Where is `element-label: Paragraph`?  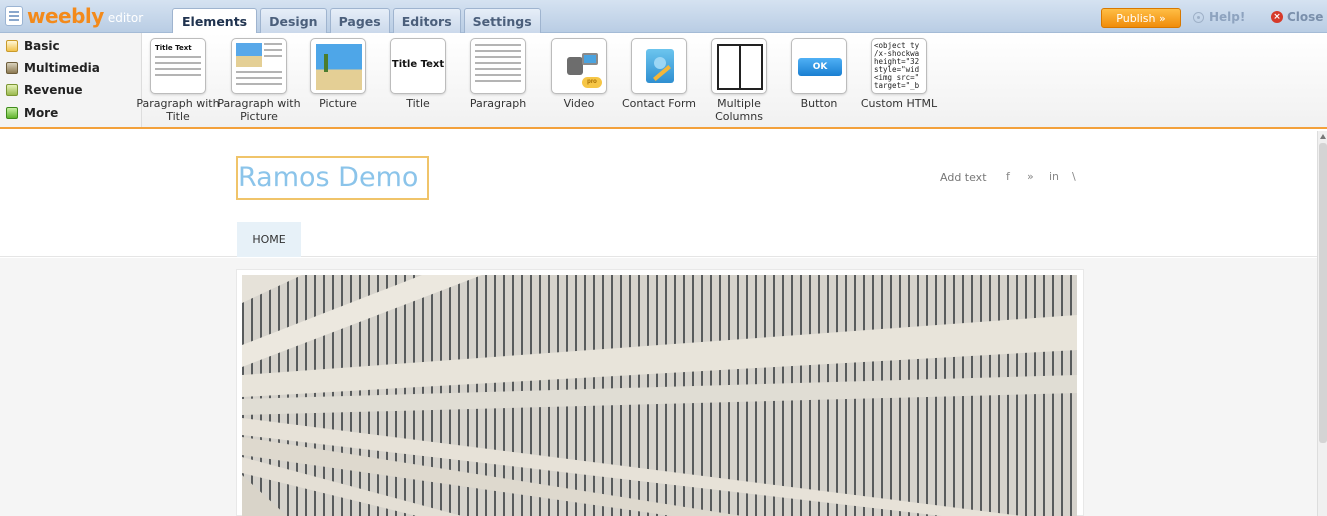 element-label: Paragraph is located at coordinates (498, 103).